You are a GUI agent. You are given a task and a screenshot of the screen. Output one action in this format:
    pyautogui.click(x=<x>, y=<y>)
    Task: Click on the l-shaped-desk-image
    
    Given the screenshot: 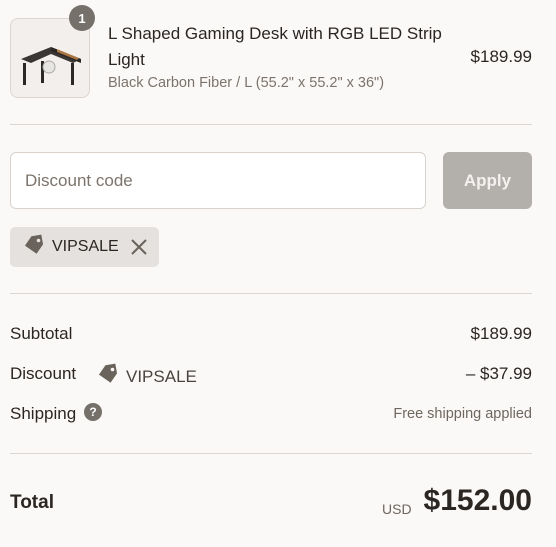 What is the action you would take?
    pyautogui.click(x=51, y=66)
    